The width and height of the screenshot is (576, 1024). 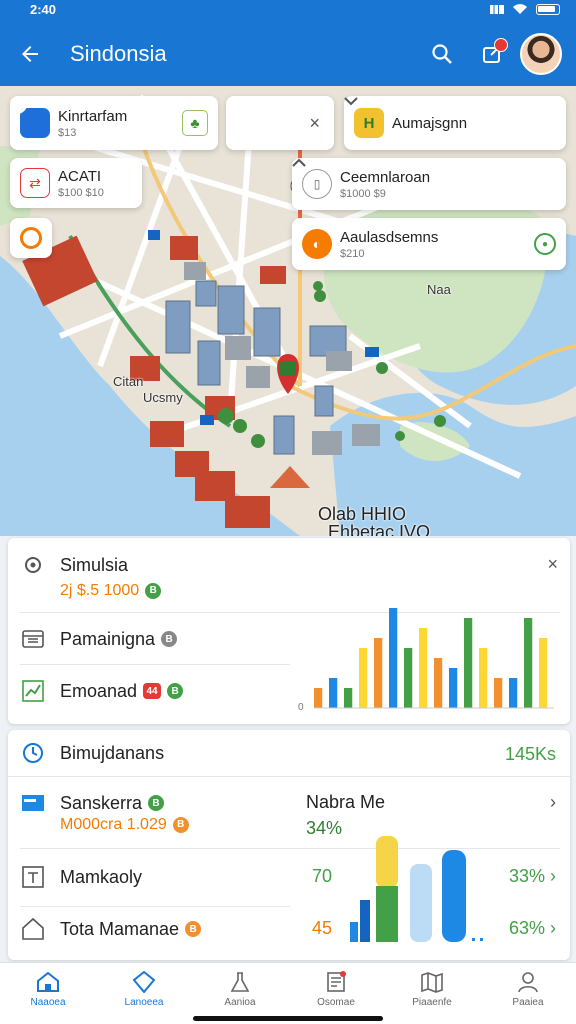 I want to click on search-button, so click(x=442, y=54).